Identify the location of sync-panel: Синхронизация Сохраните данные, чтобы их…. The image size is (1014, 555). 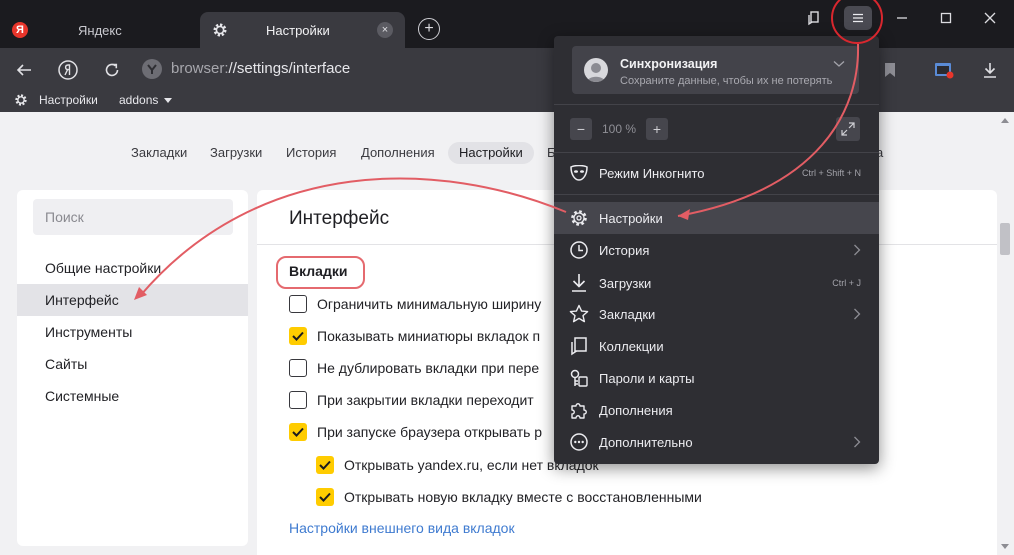
(715, 70).